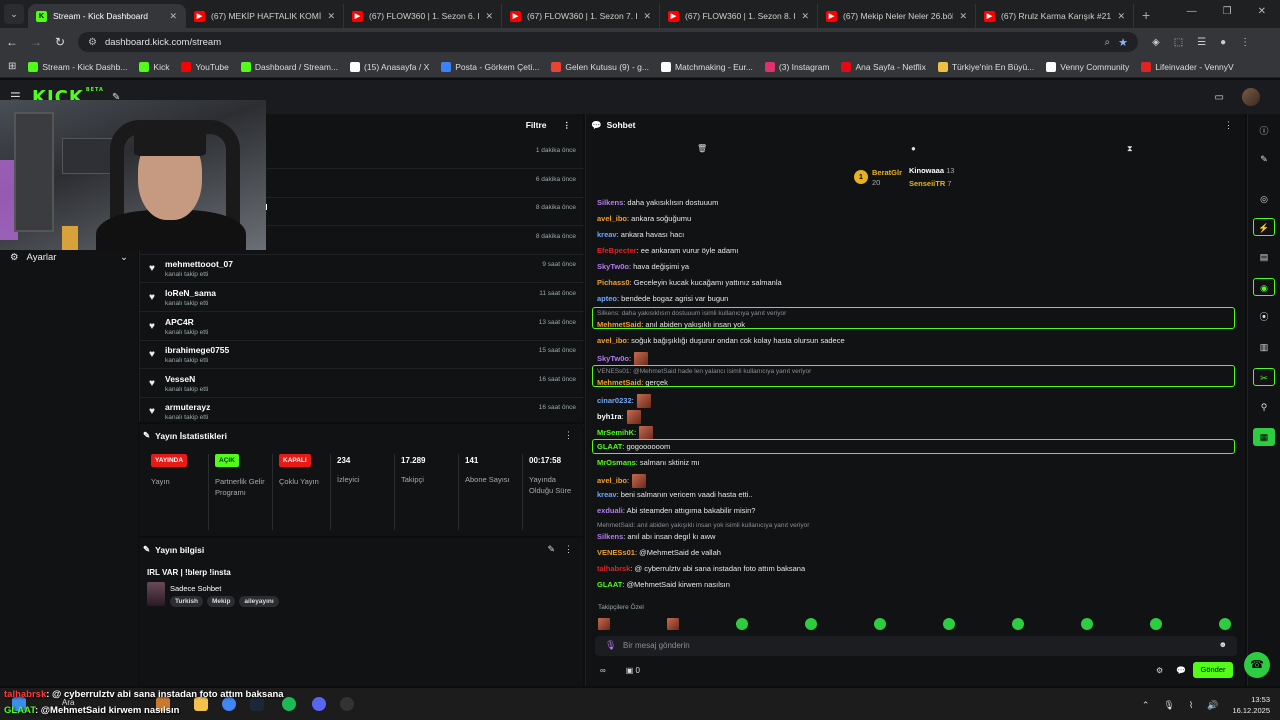 This screenshot has height=720, width=1280. What do you see at coordinates (1213, 670) in the screenshot?
I see `send-button: Gönder` at bounding box center [1213, 670].